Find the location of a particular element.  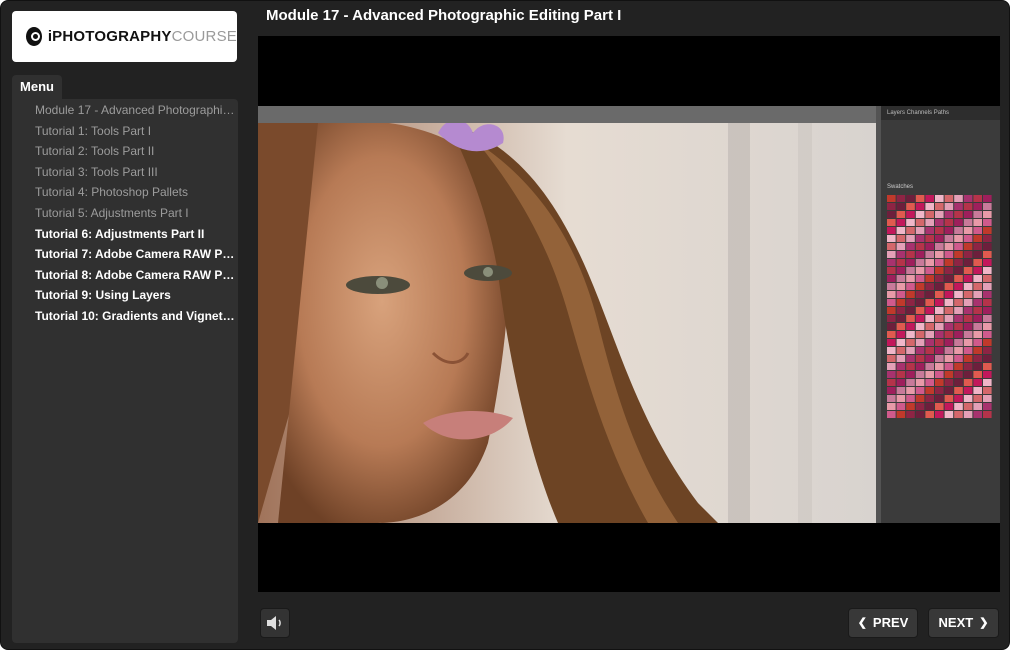

menu-item: Tutorial 5: Adjustments Part I is located at coordinates (136, 213).